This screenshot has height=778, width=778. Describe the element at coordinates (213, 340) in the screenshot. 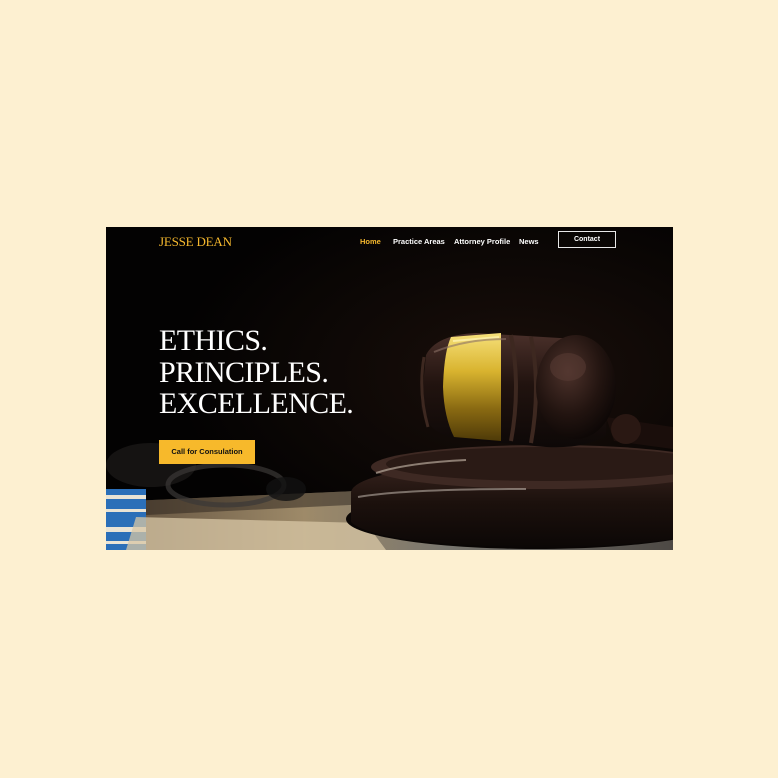

I see `headline-line-ethics: ETHICS.` at that location.